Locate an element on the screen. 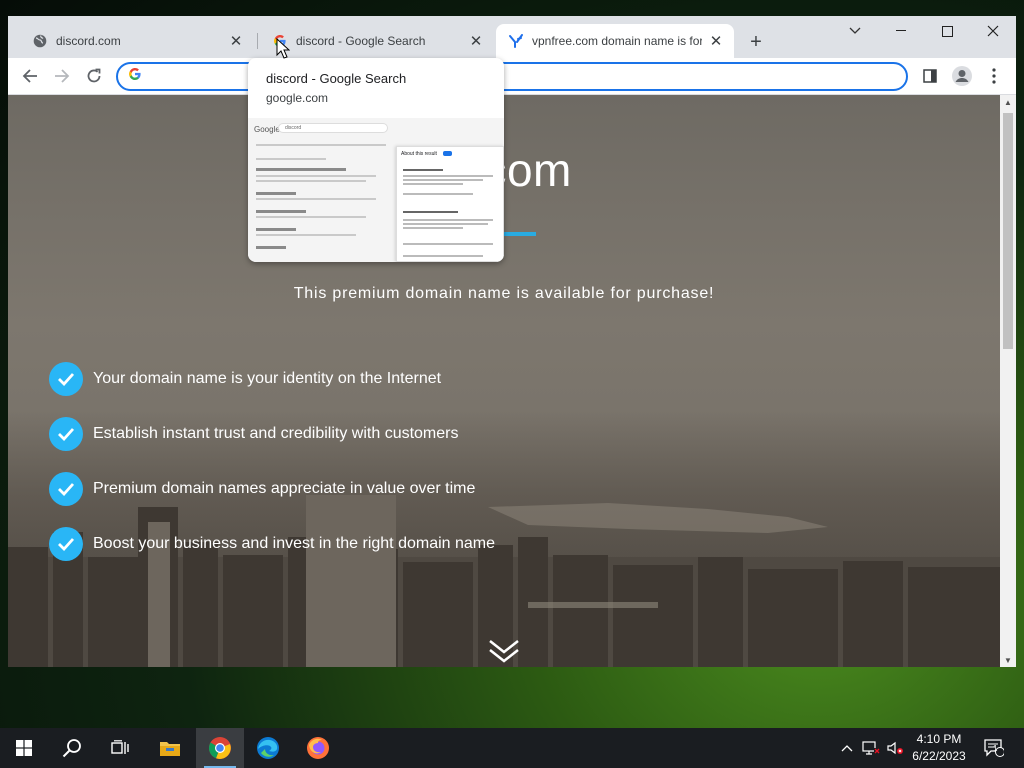 The image size is (1024, 768). profile-button is located at coordinates (962, 76).